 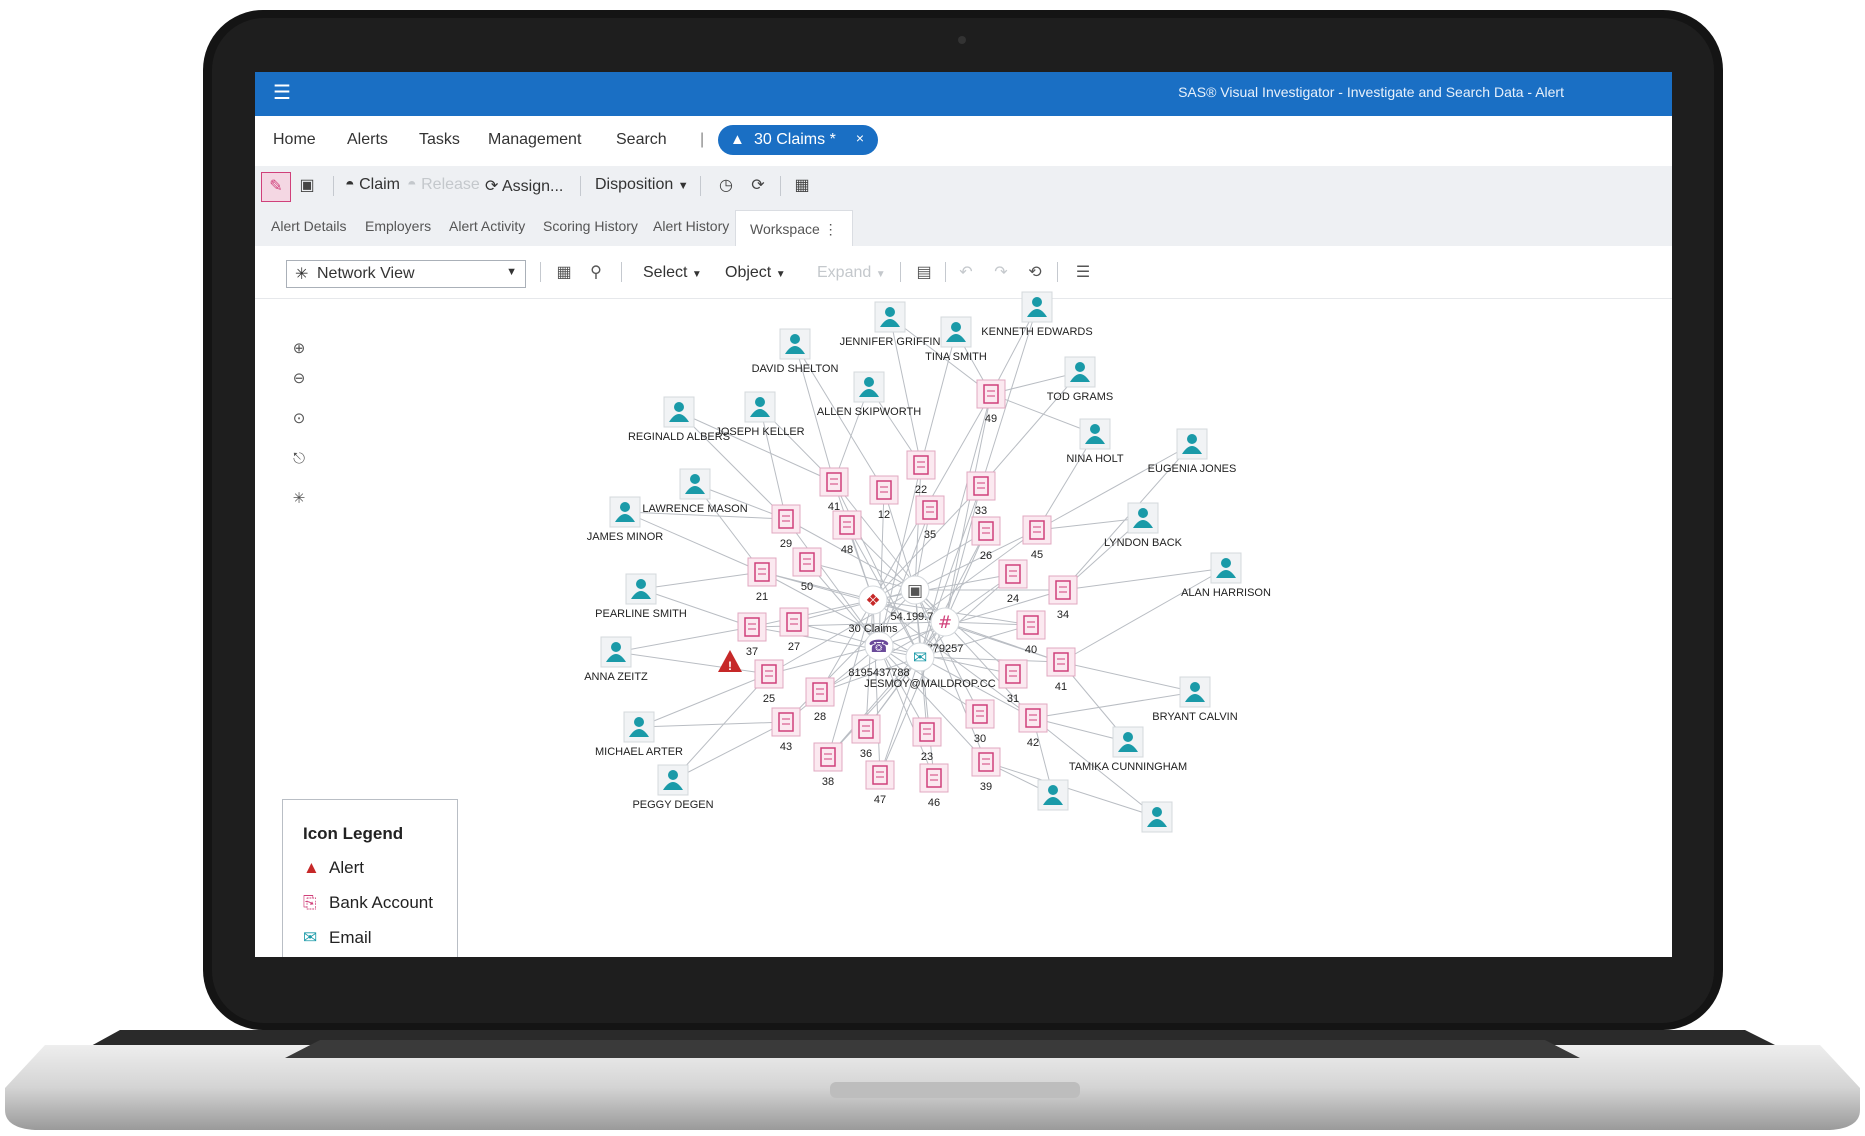 I want to click on claim-node: 12, so click(x=884, y=498).